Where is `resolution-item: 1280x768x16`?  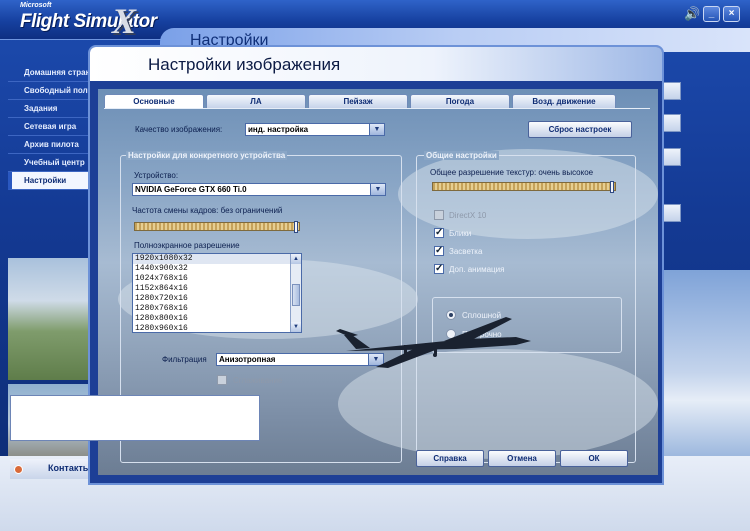
resolution-item: 1280x768x16 is located at coordinates (217, 309).